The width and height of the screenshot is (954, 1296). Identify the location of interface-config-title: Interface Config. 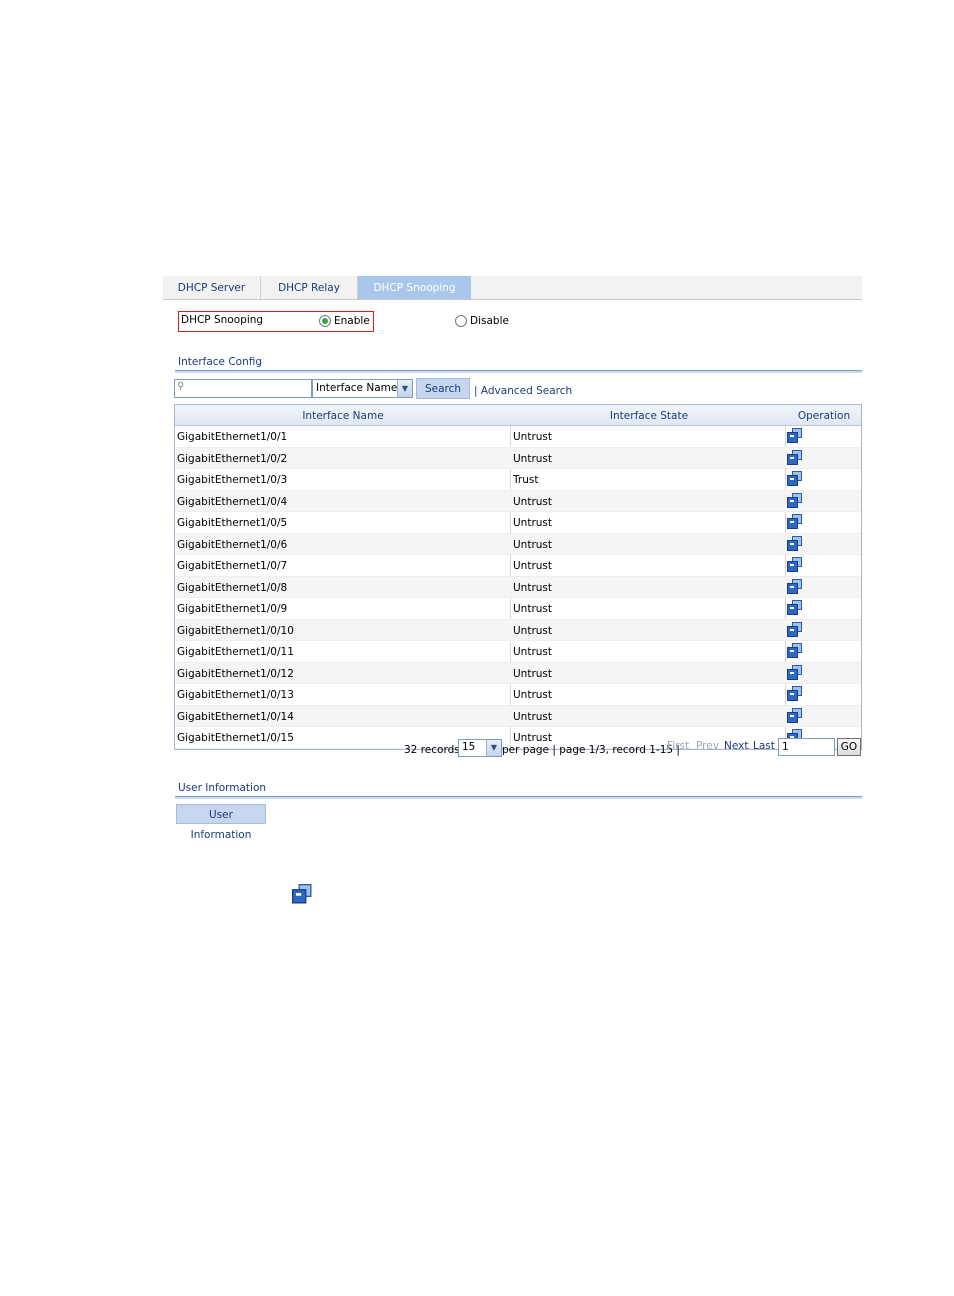
(220, 362).